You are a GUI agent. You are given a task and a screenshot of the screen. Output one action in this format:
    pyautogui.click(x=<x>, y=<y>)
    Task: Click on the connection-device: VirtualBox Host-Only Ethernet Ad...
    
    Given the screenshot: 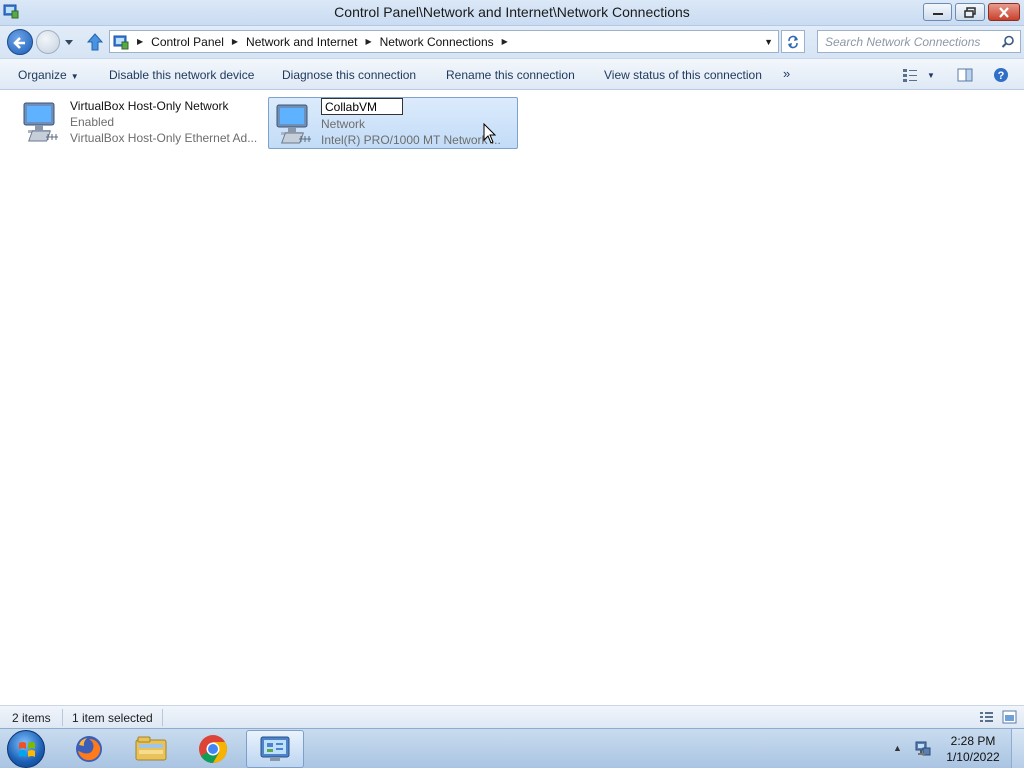 What is the action you would take?
    pyautogui.click(x=164, y=138)
    